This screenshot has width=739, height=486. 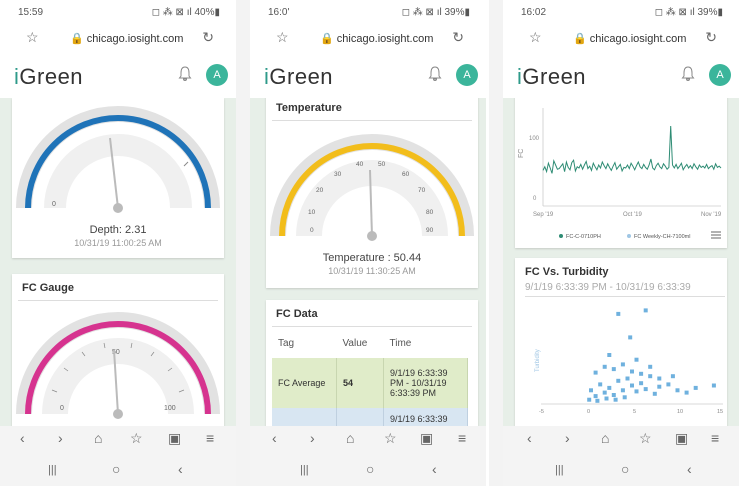 What do you see at coordinates (716, 235) in the screenshot?
I see `chart-menu-icon` at bounding box center [716, 235].